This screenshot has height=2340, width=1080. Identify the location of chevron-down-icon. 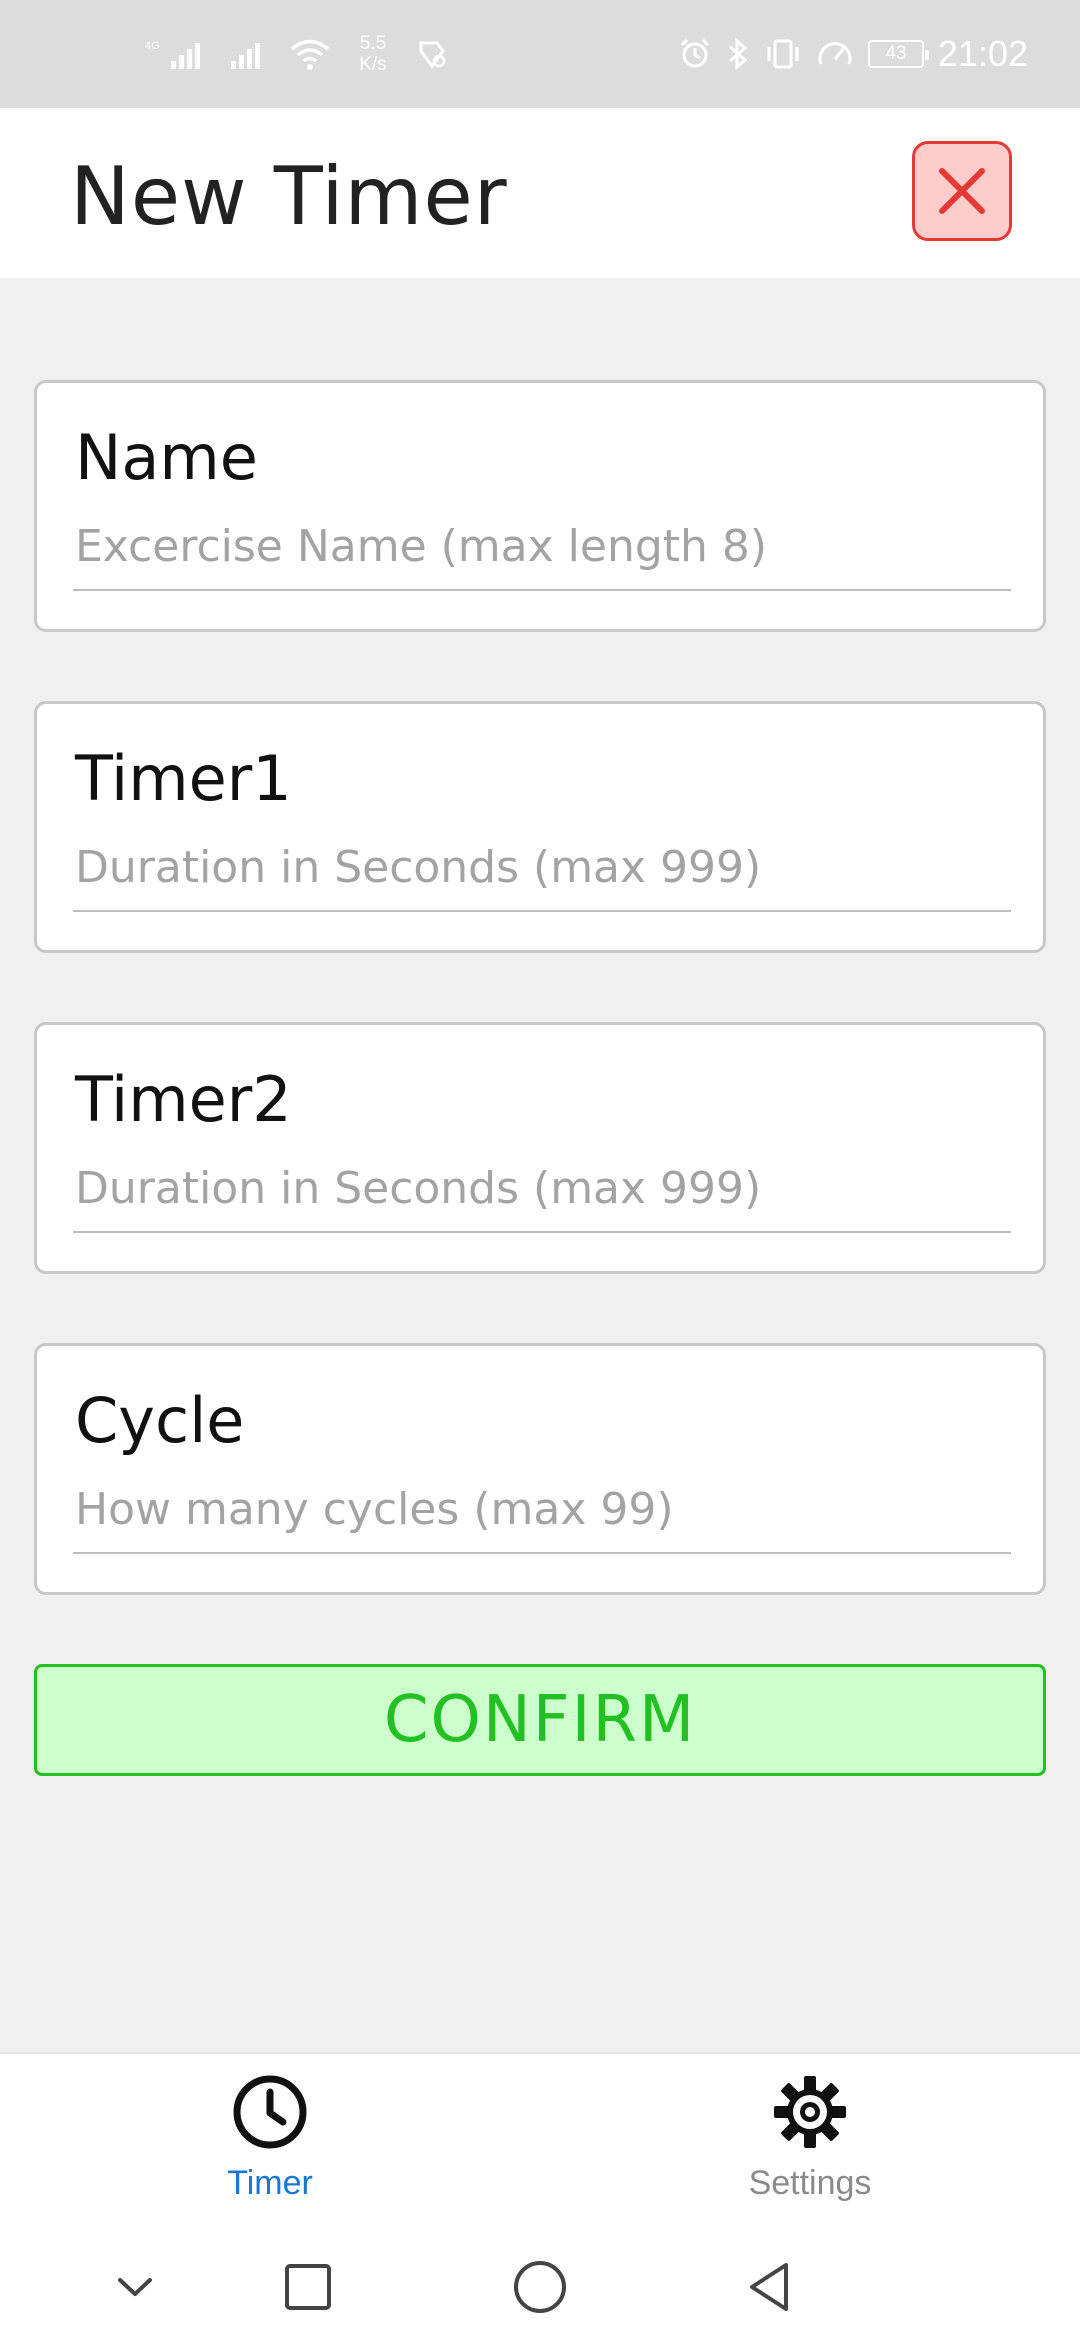
(135, 2287).